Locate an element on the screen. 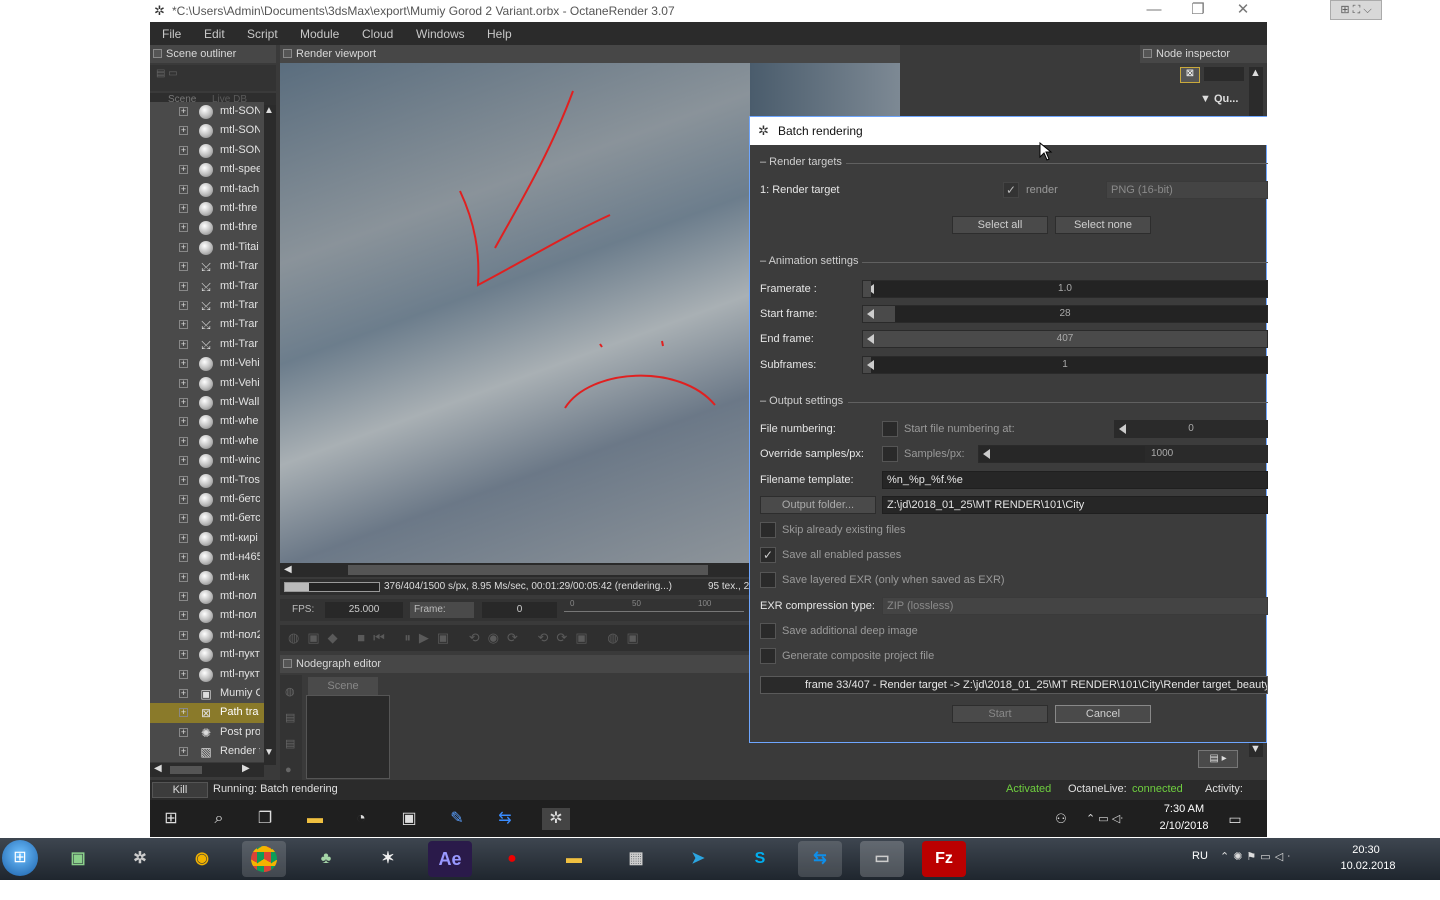 This screenshot has width=1440, height=900. teamviewer-icon: ⇆ is located at coordinates (505, 819).